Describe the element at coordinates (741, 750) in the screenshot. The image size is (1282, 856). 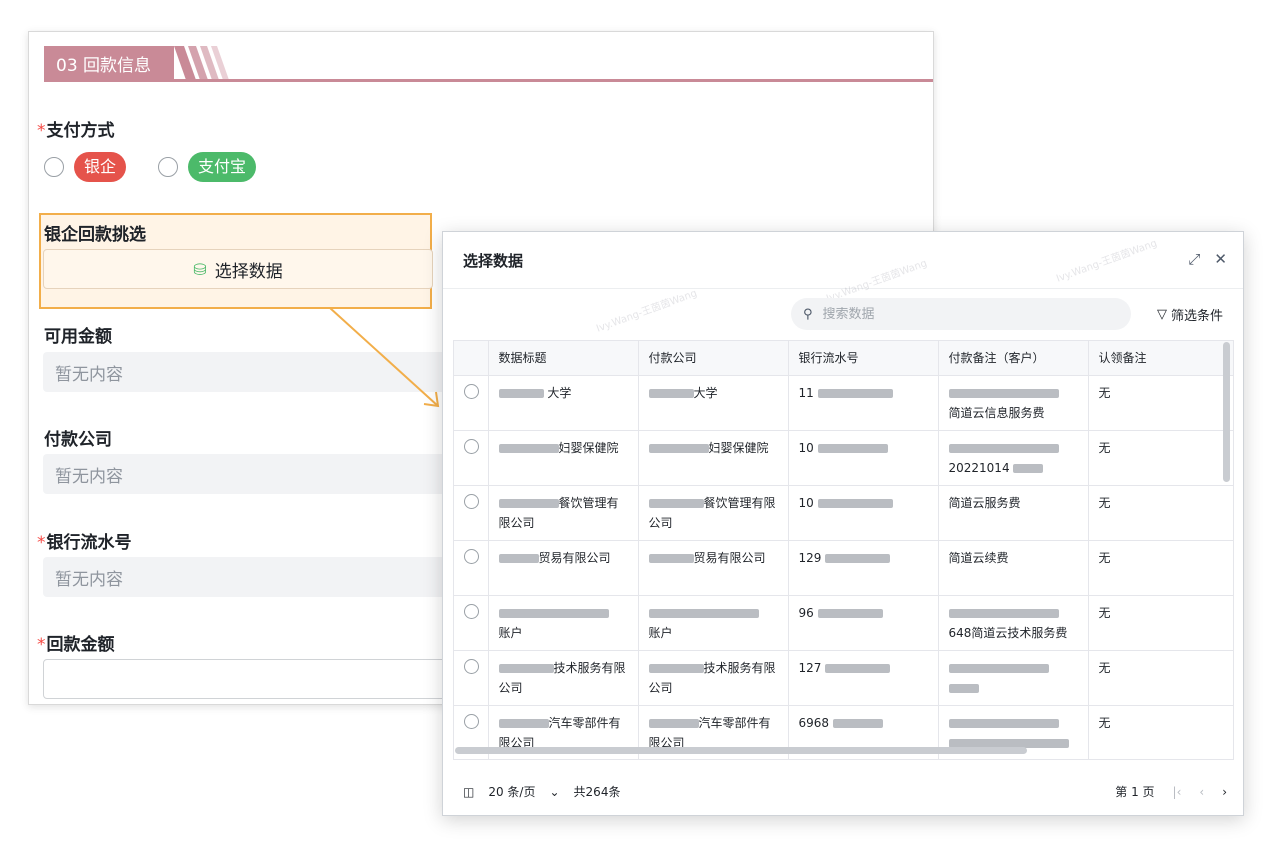
I see `horizontal-scrollbar` at that location.